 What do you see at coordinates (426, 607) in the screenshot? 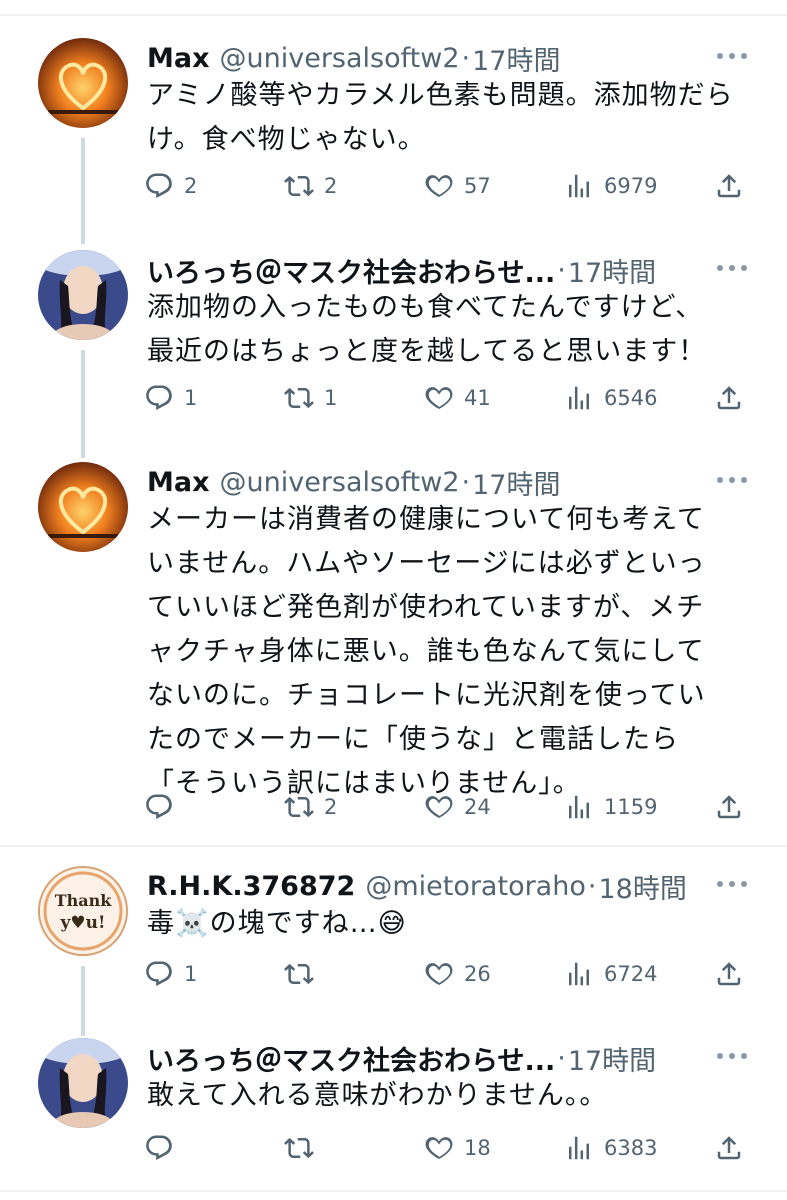
I see `text-line: ていいほど発色剤が使われていますが、メチ` at bounding box center [426, 607].